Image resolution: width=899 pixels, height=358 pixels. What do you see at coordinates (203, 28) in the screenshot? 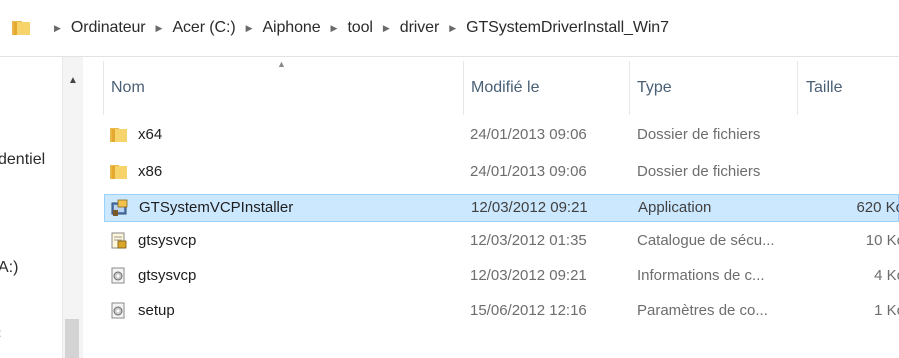
I see `breadcrumb-item-drive: Acer (C:)` at bounding box center [203, 28].